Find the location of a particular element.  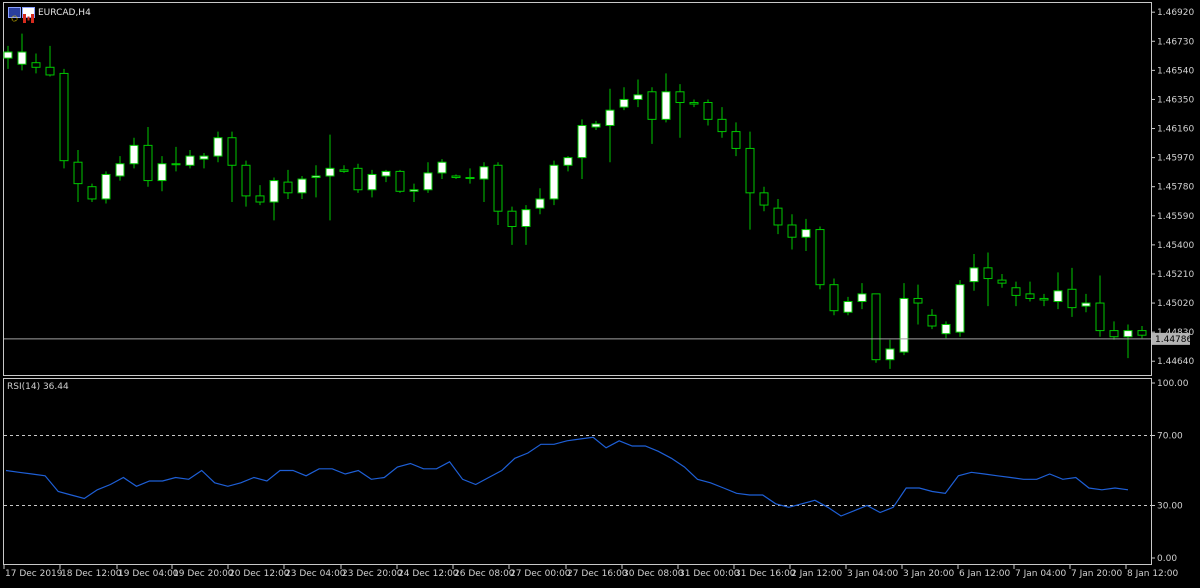

rsi-tick-label: 100.00 is located at coordinates (1173, 384).